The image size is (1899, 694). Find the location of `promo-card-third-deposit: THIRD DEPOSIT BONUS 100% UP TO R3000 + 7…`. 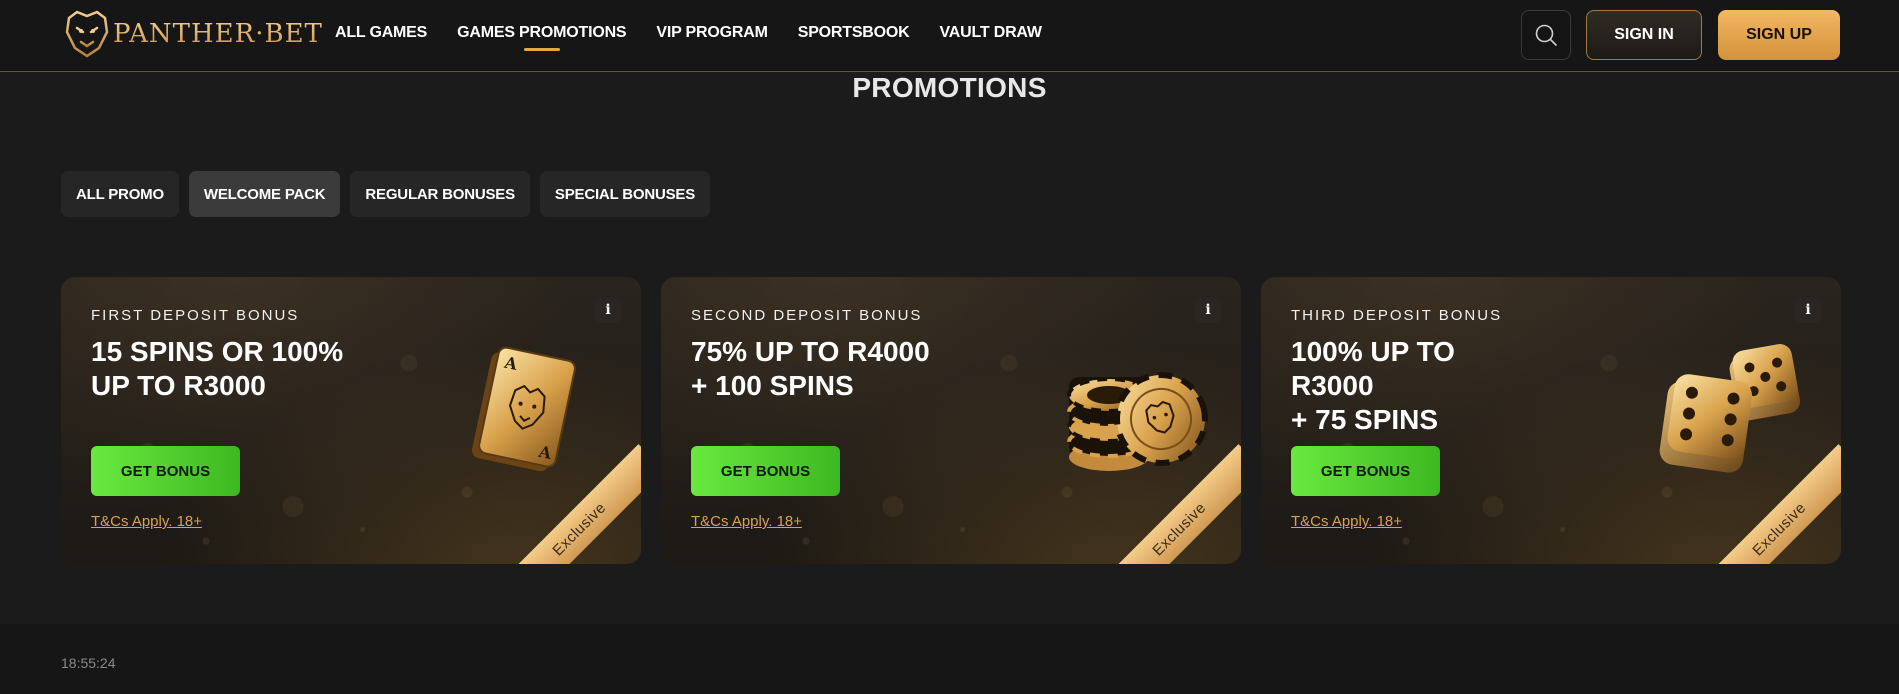

promo-card-third-deposit: THIRD DEPOSIT BONUS 100% UP TO R3000 + 7… is located at coordinates (1551, 420).